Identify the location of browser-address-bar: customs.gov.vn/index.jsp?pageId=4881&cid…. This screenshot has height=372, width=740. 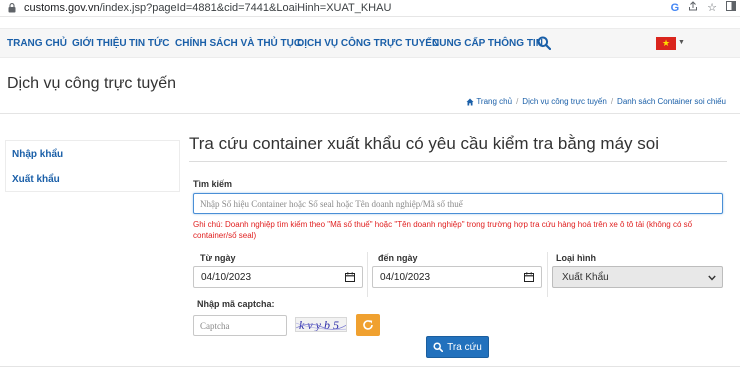
(370, 8).